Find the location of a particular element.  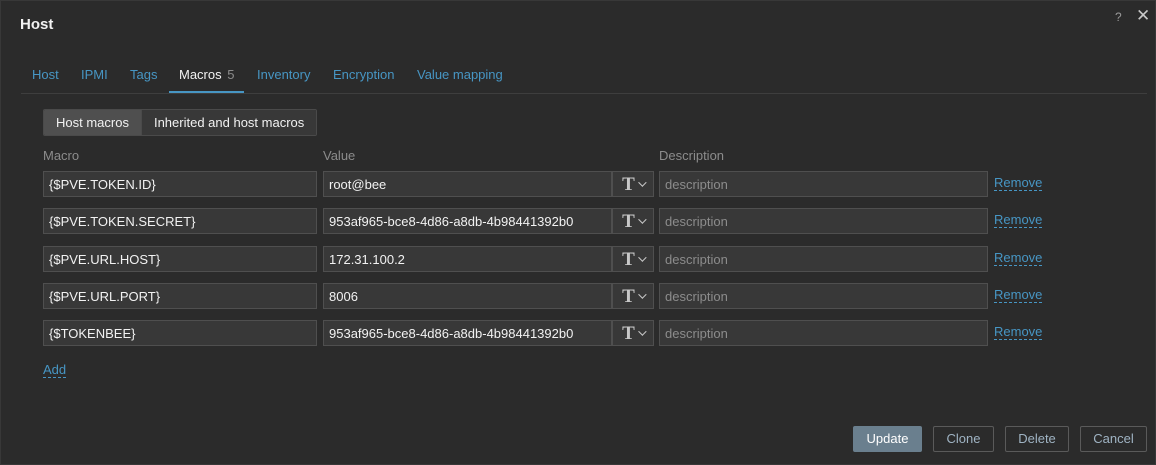

column-header-macro: Macro is located at coordinates (61, 155).